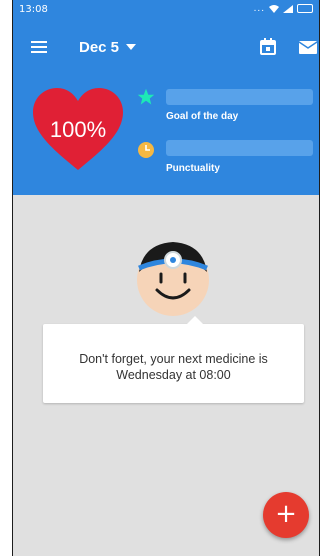 This screenshot has width=321, height=556. I want to click on calendar-icon, so click(268, 46).